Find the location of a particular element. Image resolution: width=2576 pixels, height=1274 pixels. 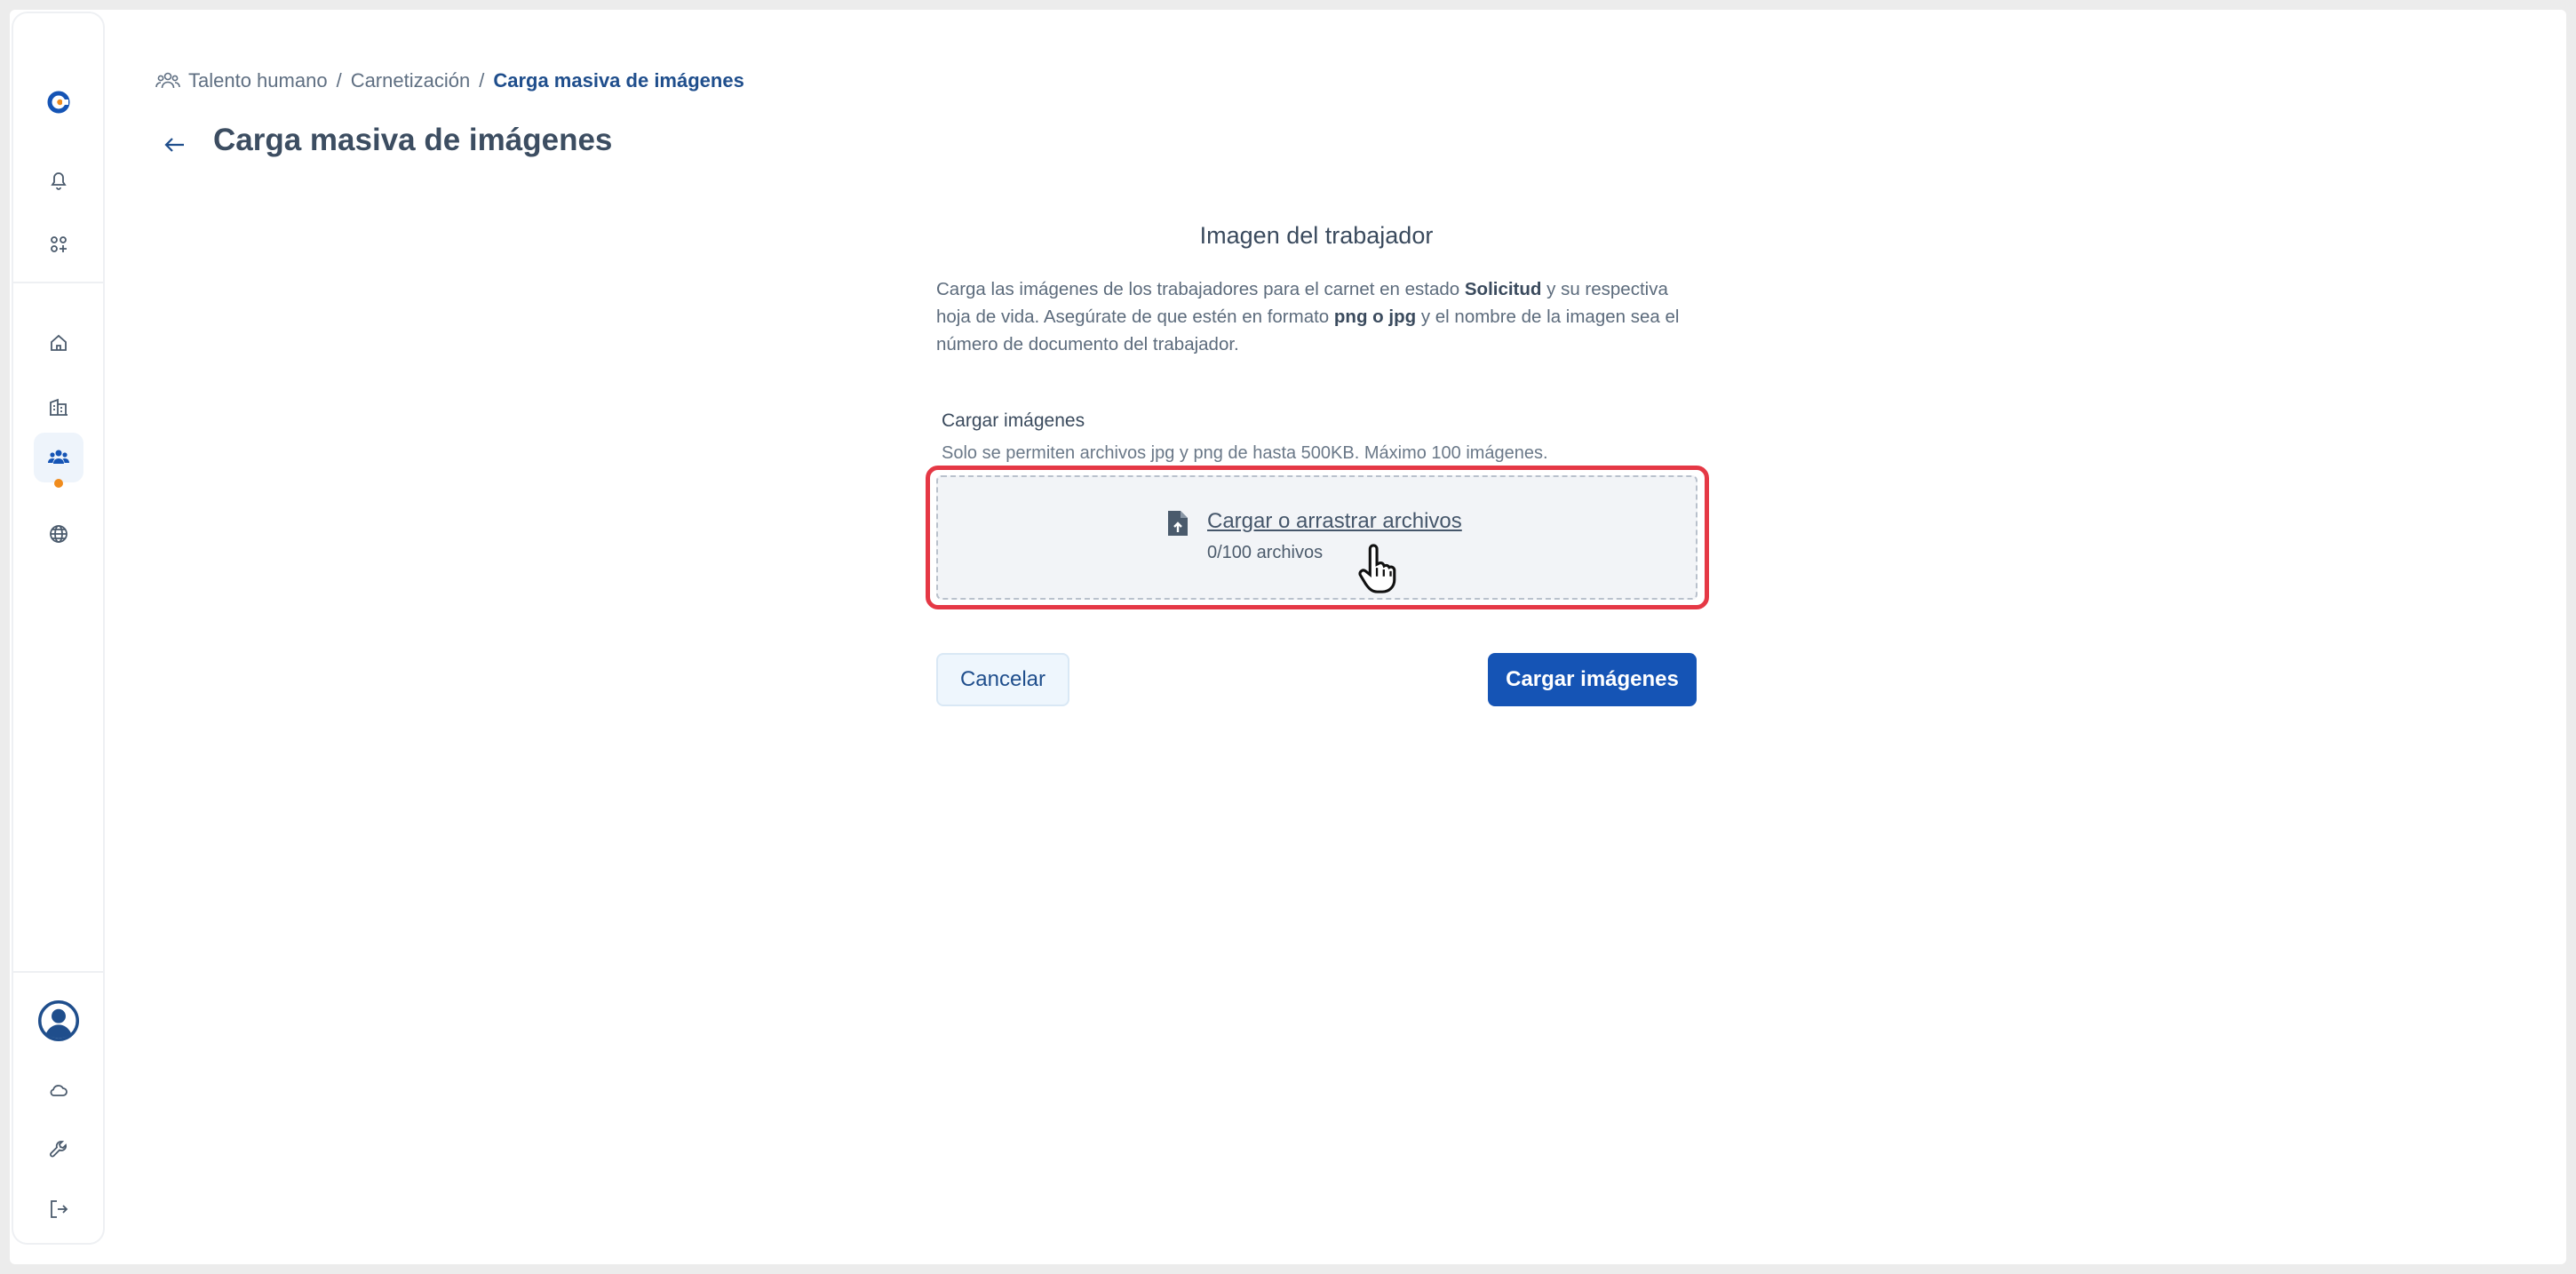

apps-icon is located at coordinates (58, 244).